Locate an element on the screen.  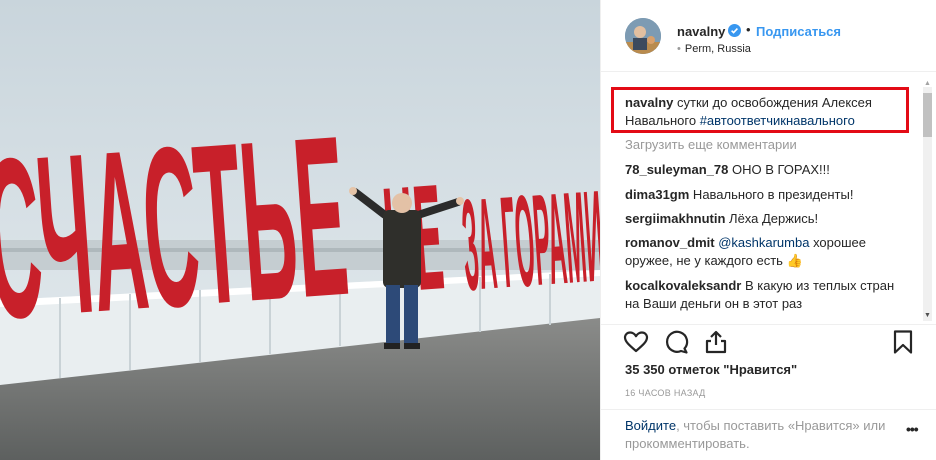
more-icon: ••• is located at coordinates (912, 429).